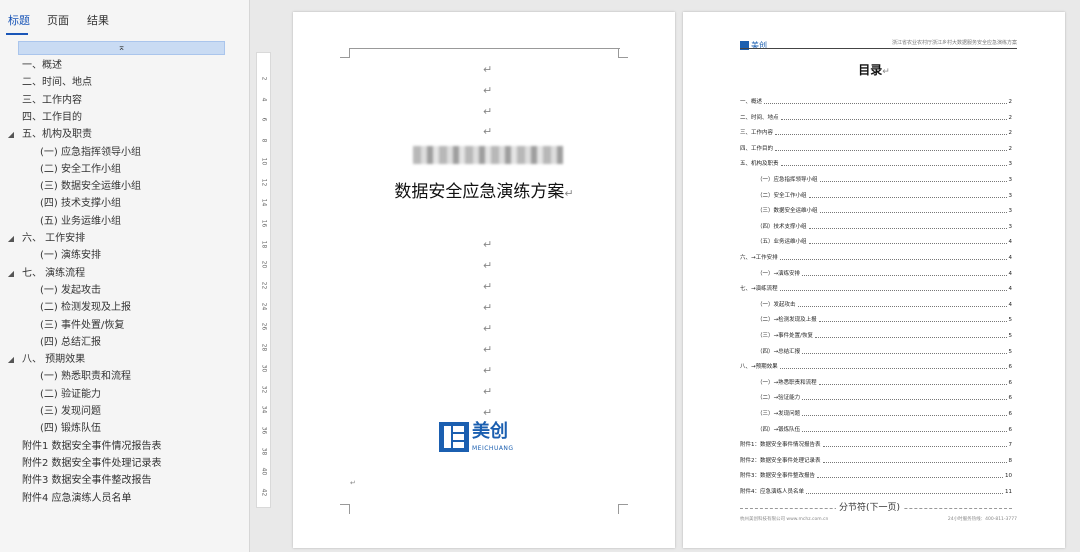 This screenshot has width=1080, height=552. Describe the element at coordinates (52, 101) in the screenshot. I see `heading-item: 三、工作内容` at that location.